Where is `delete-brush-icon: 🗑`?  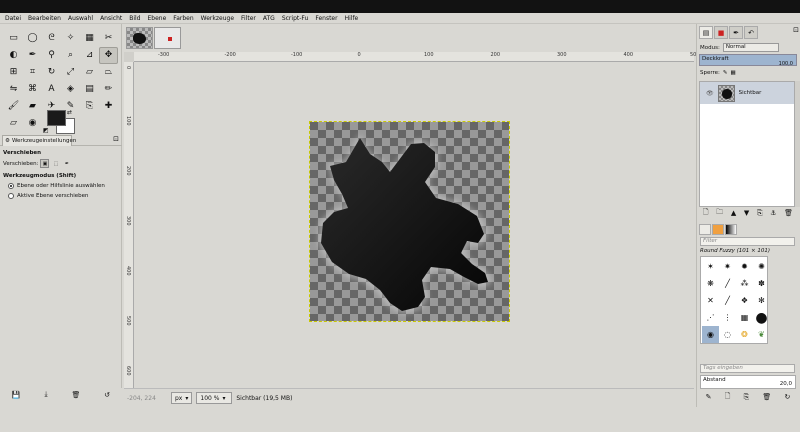
delete-brush-icon: 🗑 is located at coordinates (766, 397).